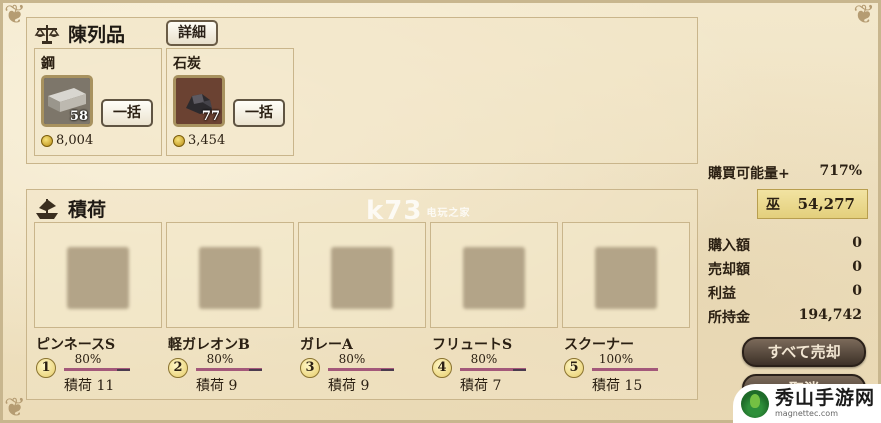 Image resolution: width=881 pixels, height=423 pixels. I want to click on cargo-title-text: 積荷, so click(87, 210).